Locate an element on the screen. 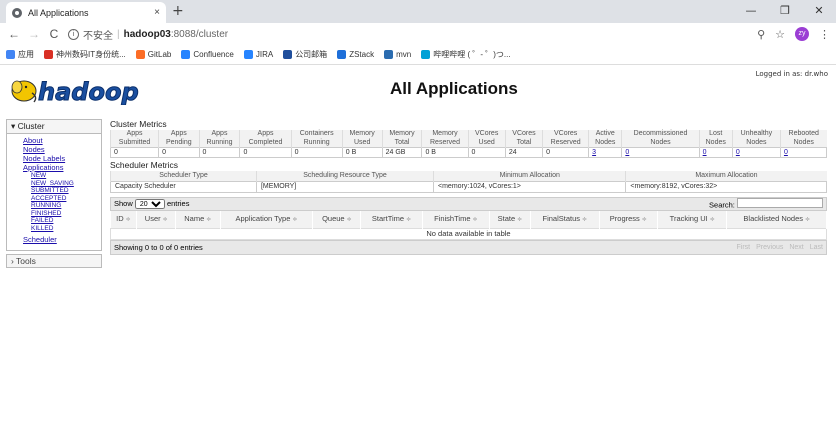 The image size is (836, 444). star-icon: ☆ is located at coordinates (780, 34).